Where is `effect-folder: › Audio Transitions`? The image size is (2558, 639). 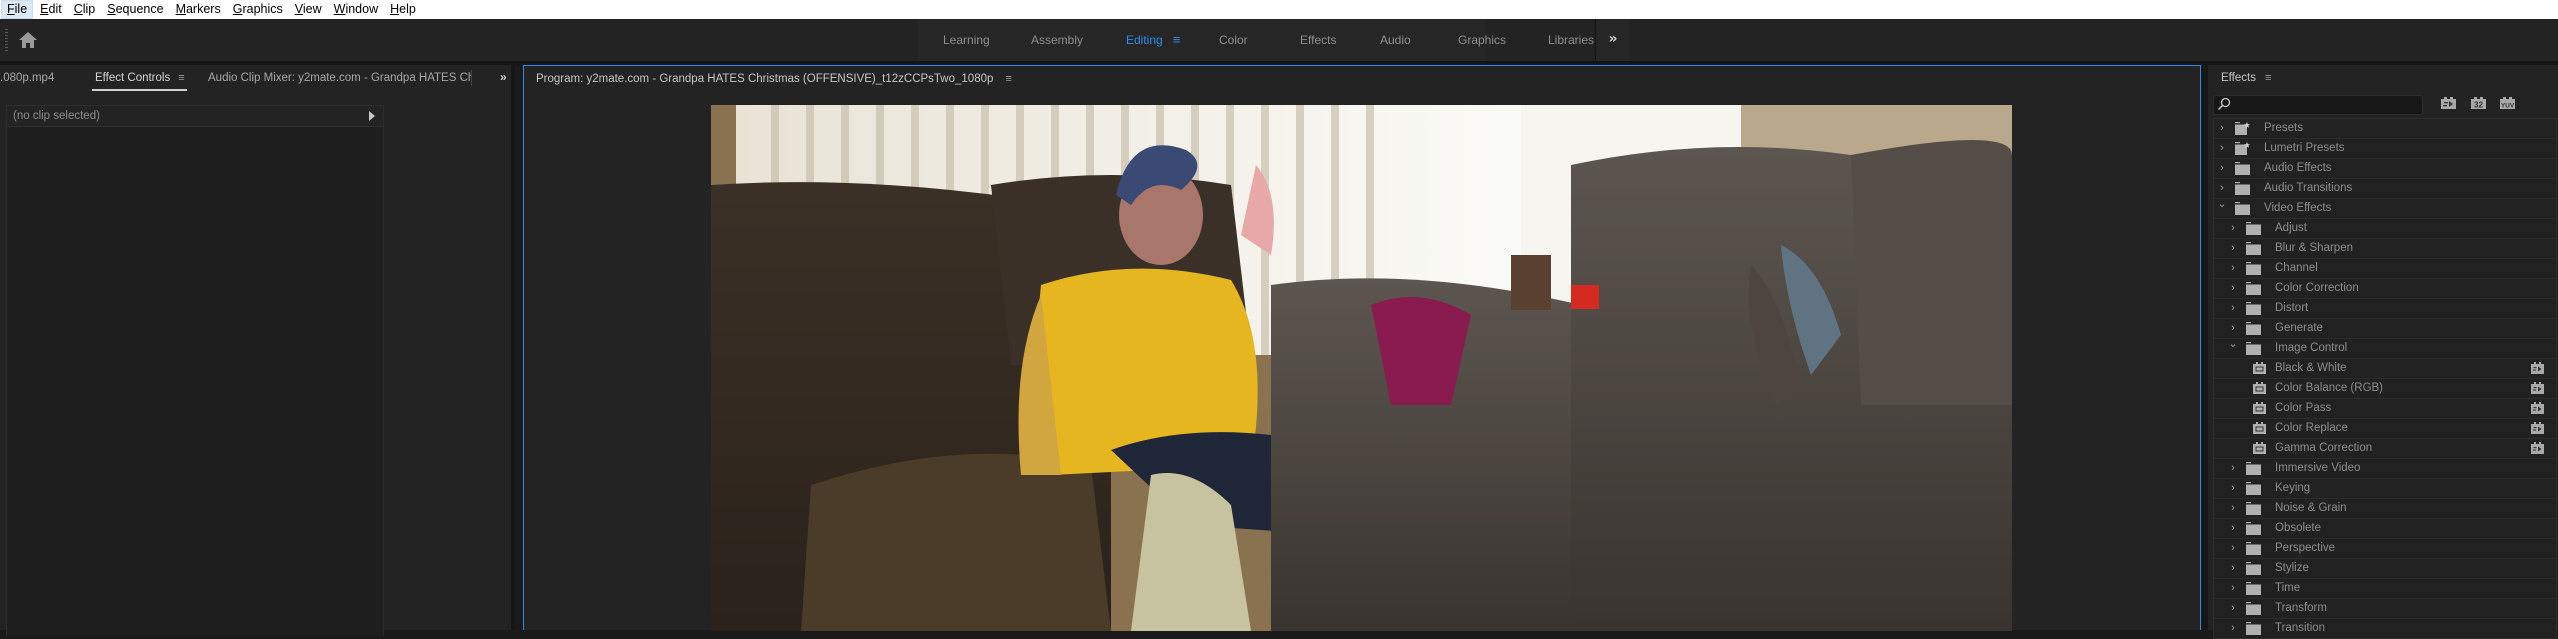 effect-folder: › Audio Transitions is located at coordinates (2385, 189).